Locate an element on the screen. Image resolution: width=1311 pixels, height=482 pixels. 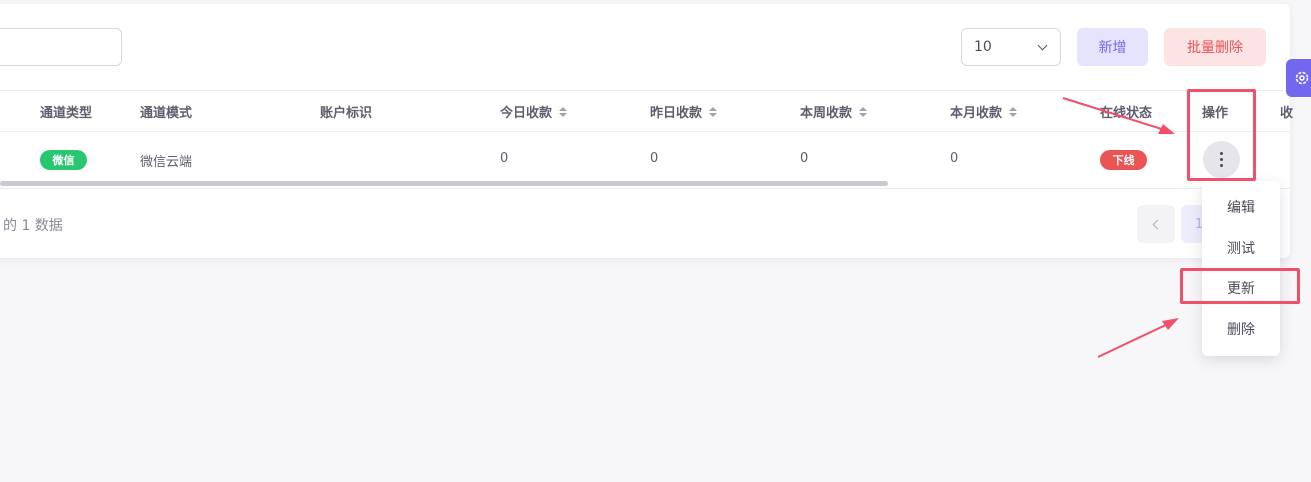
column-header-truncated: 收 is located at coordinates (1287, 113).